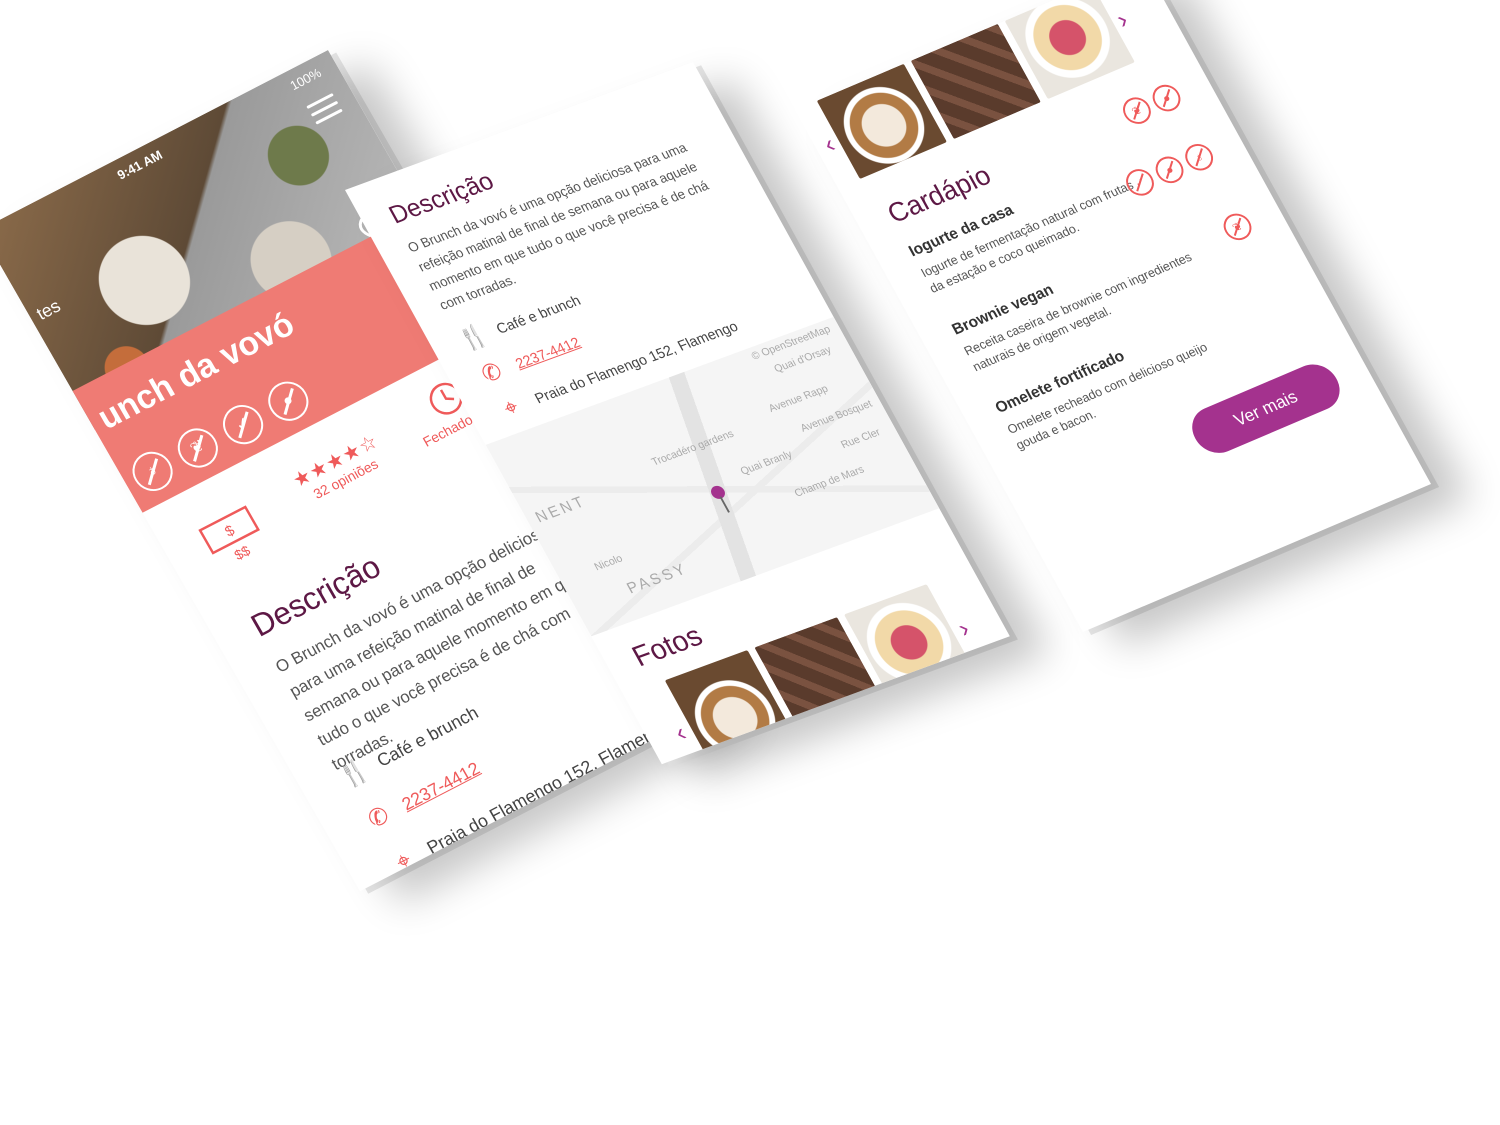 Image resolution: width=1500 pixels, height=1125 pixels. What do you see at coordinates (861, 438) in the screenshot?
I see `map-label: Rue Cler` at bounding box center [861, 438].